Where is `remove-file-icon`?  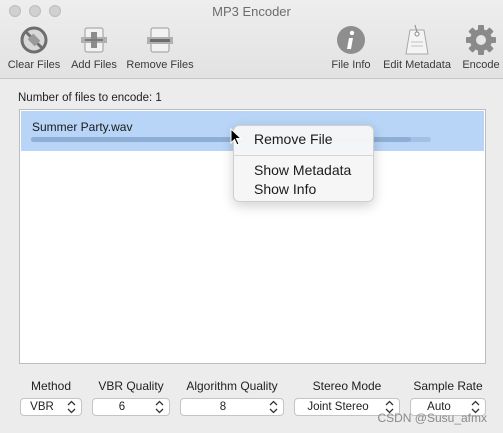 remove-file-icon is located at coordinates (160, 40).